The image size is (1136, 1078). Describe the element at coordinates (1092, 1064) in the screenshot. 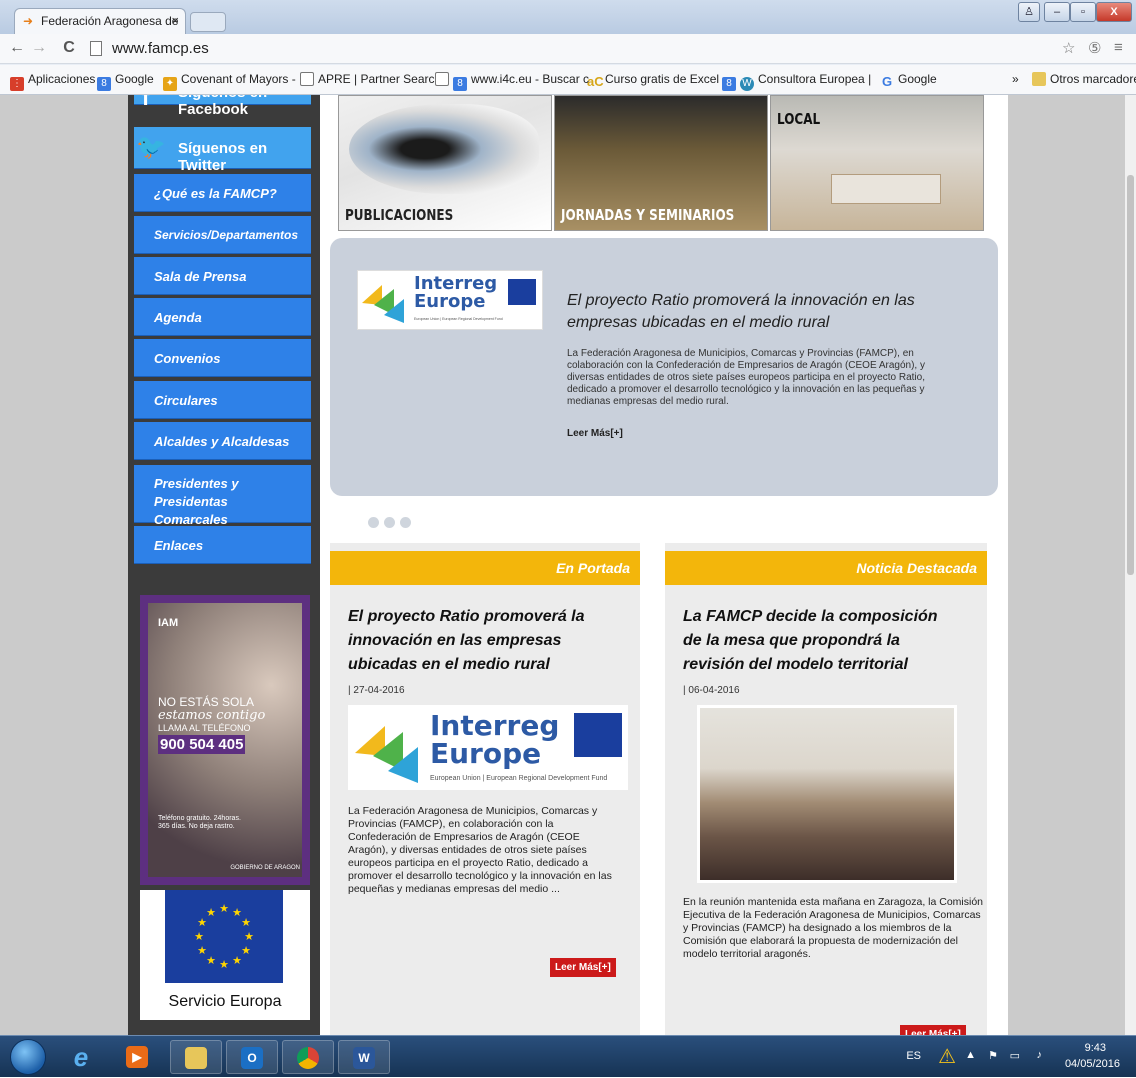

I see `clock-date: 04/05/2016` at that location.